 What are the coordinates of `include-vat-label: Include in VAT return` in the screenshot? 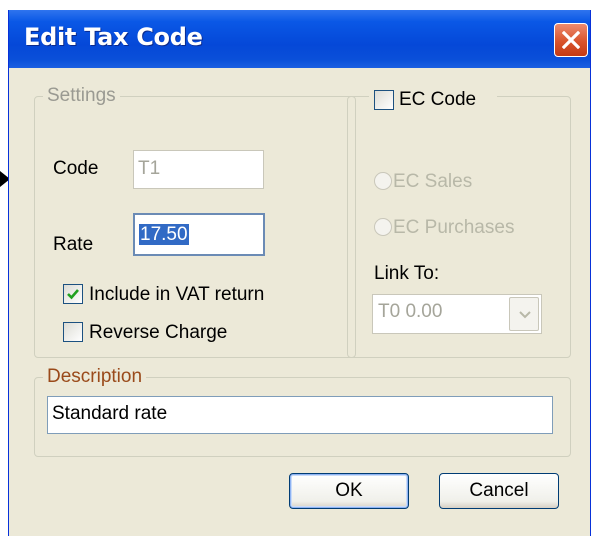 It's located at (176, 295).